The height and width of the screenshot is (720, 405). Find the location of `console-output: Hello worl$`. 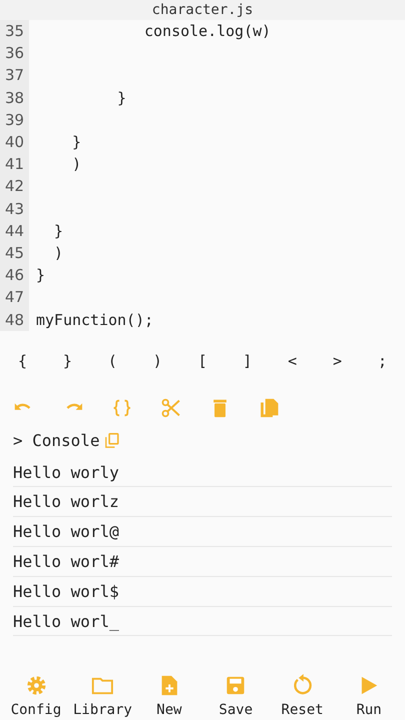

console-output: Hello worl$ is located at coordinates (66, 591).